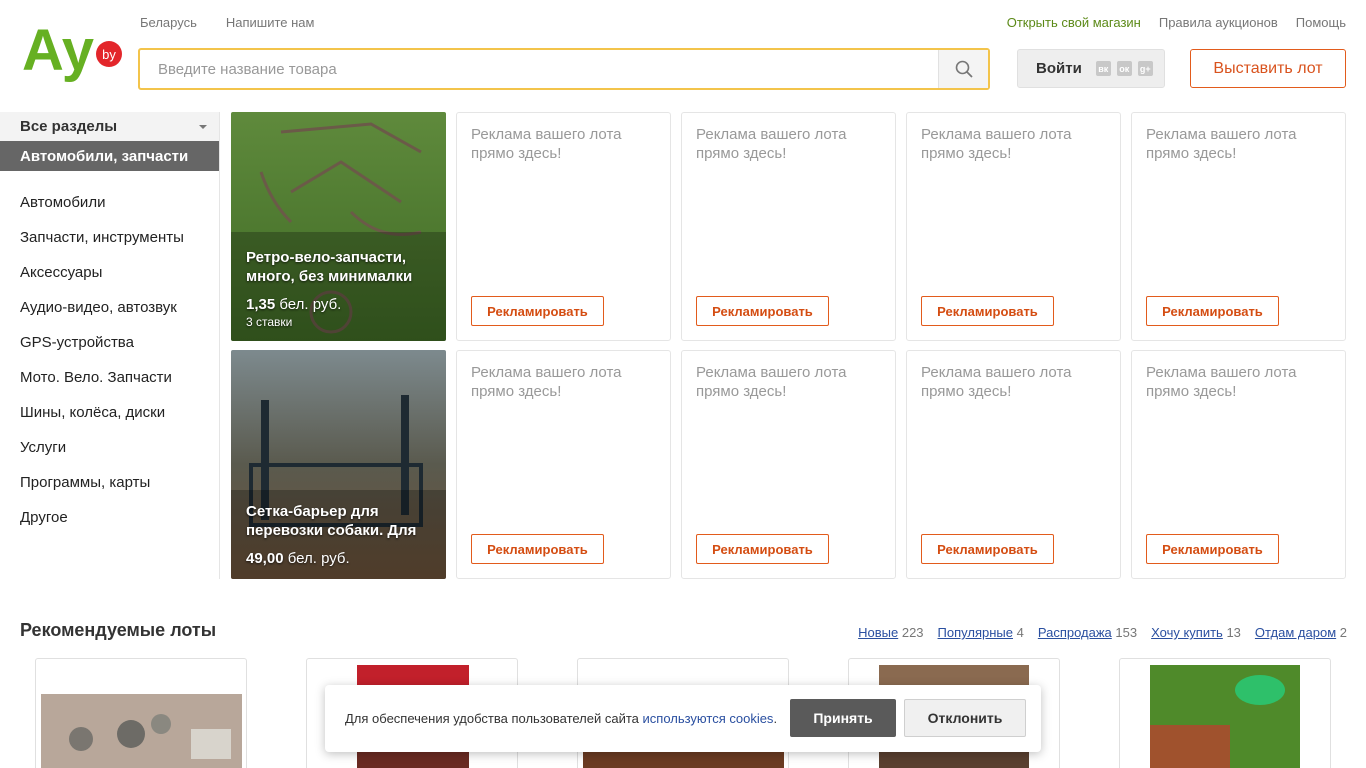 The image size is (1366, 768). I want to click on logo-text: Ay, so click(58, 51).